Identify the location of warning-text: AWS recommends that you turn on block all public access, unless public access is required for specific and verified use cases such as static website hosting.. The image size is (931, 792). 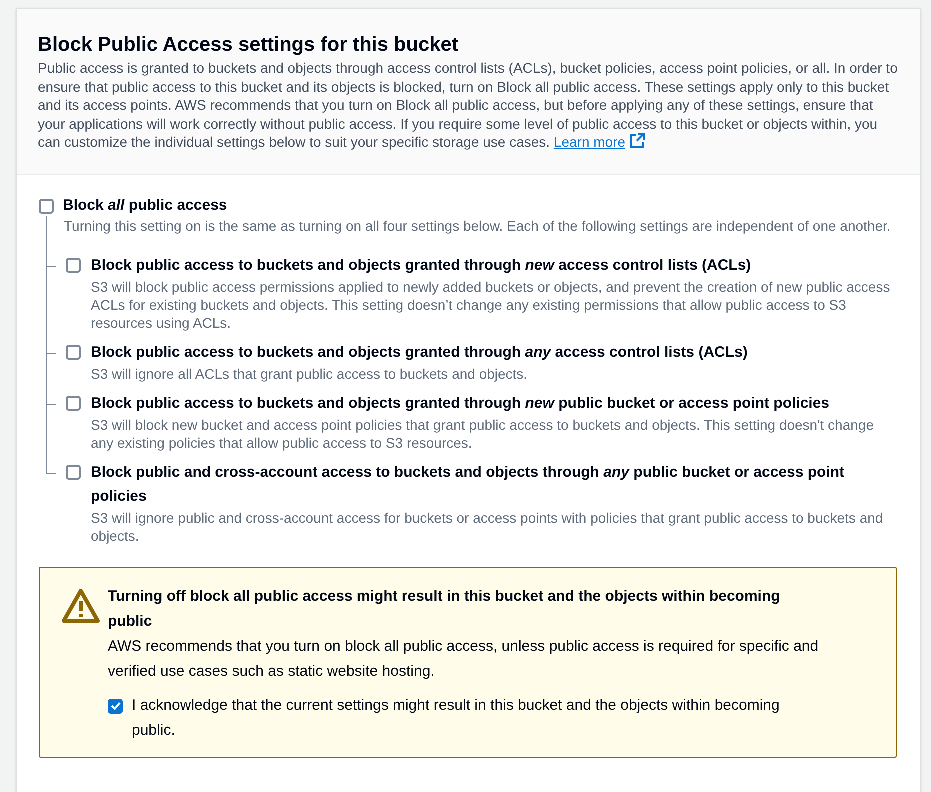
(464, 659).